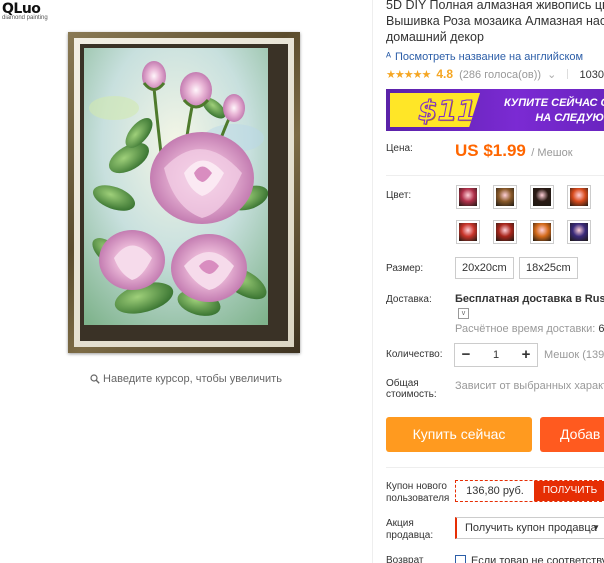  Describe the element at coordinates (411, 394) in the screenshot. I see `total-label-line: стоимость:` at that location.